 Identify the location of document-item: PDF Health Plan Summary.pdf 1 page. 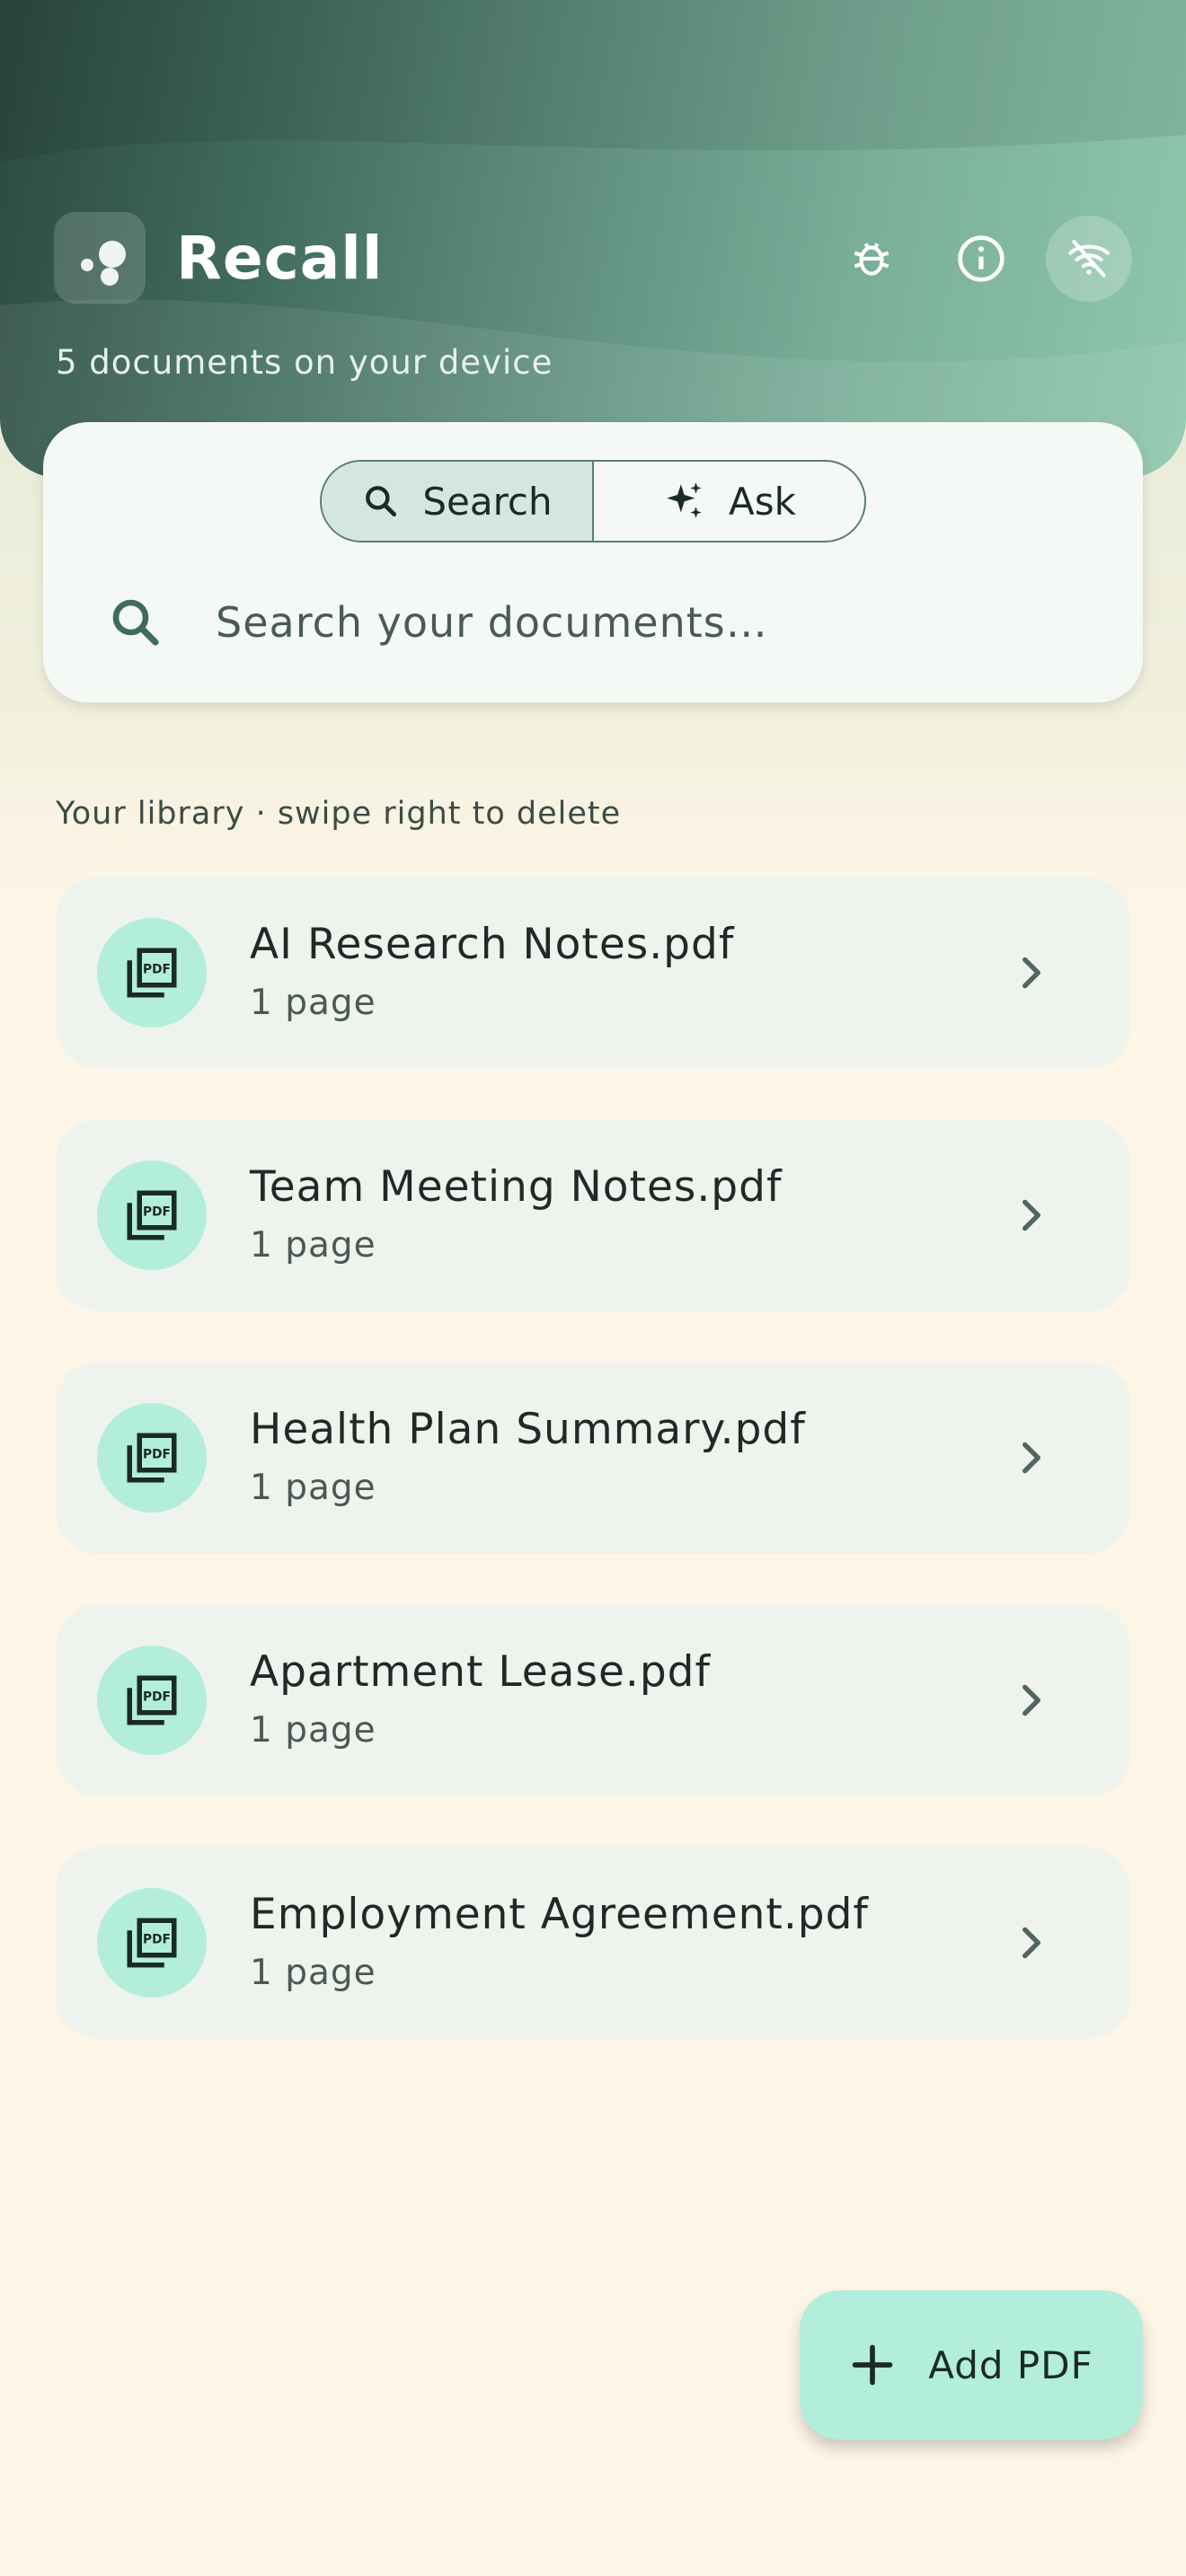
(593, 1458).